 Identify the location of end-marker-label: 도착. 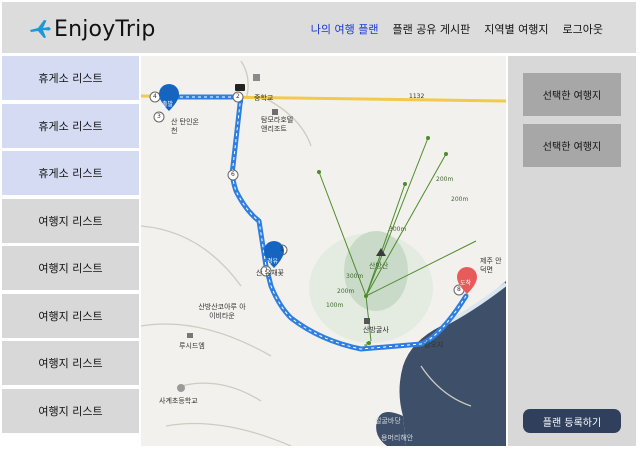
(466, 283).